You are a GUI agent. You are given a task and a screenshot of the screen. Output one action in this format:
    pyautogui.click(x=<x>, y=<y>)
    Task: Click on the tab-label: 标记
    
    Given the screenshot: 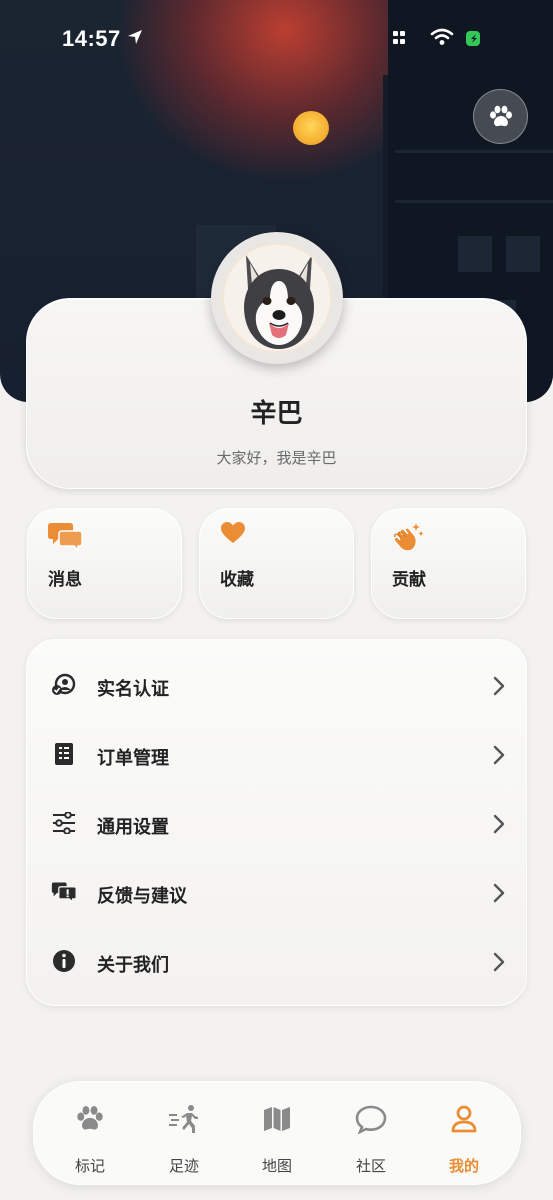 What is the action you would take?
    pyautogui.click(x=89, y=1166)
    